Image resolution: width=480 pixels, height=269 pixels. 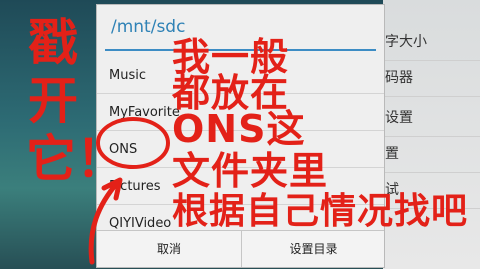 What do you see at coordinates (399, 78) in the screenshot?
I see `bg-item-label: 码器` at bounding box center [399, 78].